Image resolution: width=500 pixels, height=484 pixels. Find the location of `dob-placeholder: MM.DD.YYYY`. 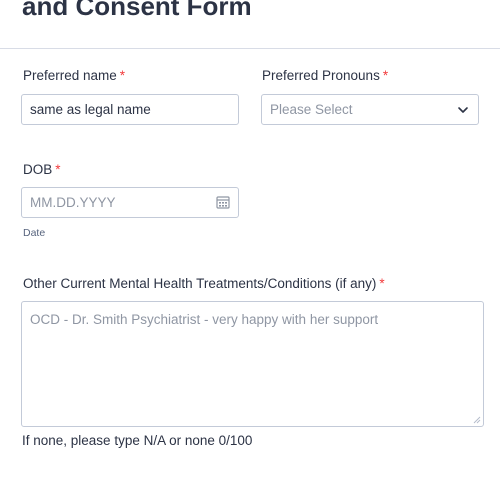

dob-placeholder: MM.DD.YYYY is located at coordinates (73, 202).